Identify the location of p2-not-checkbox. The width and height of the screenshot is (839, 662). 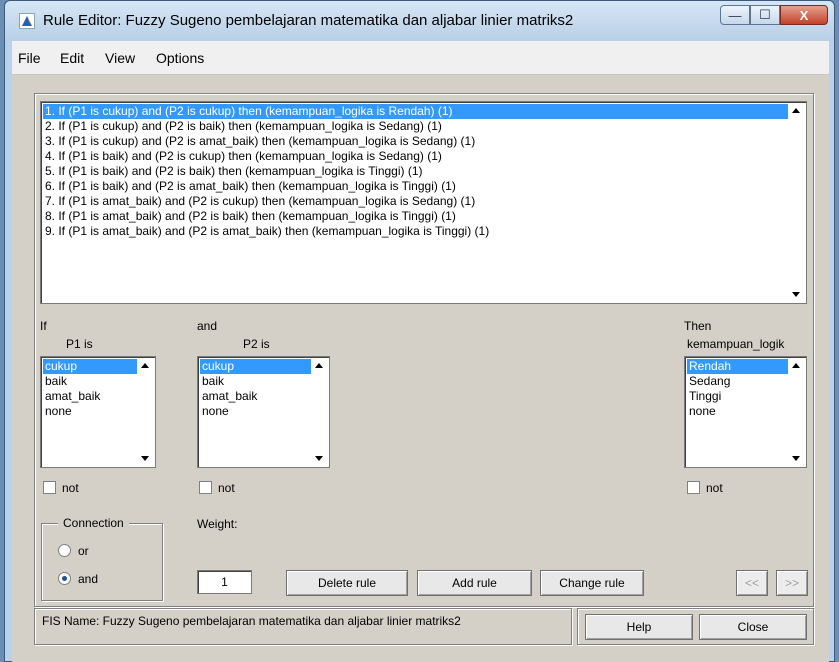
(205, 487).